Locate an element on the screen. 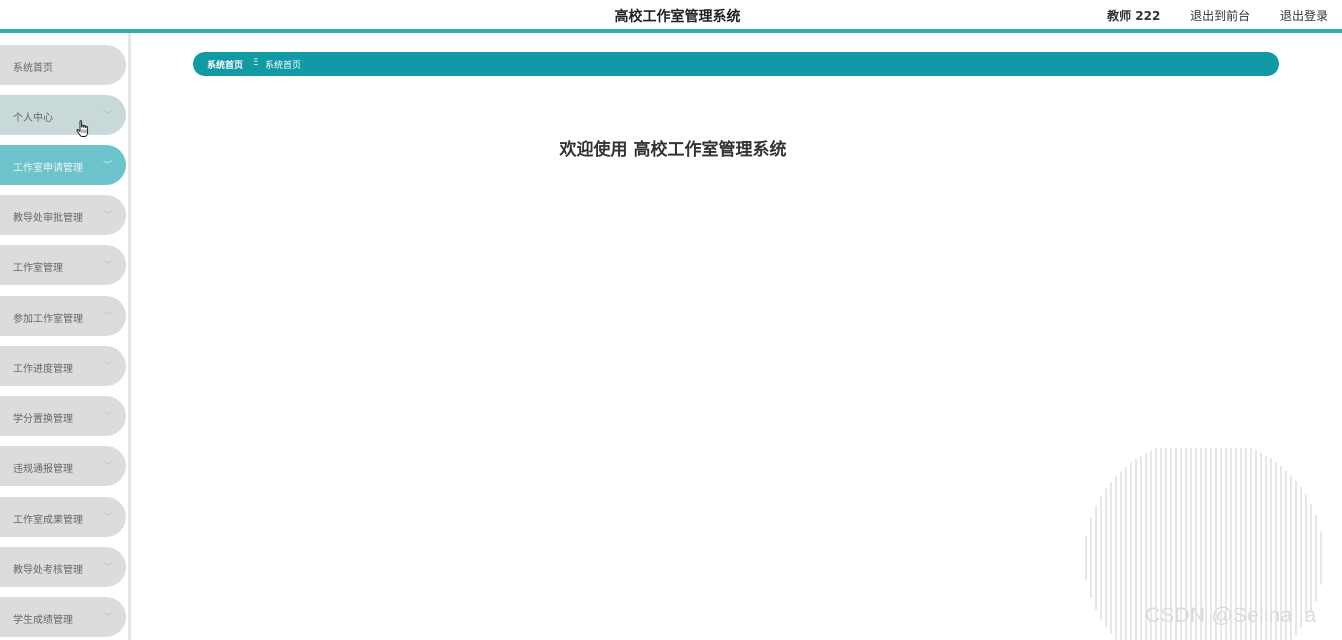 Image resolution: width=1342 pixels, height=640 pixels. sidebar-item-work-progress: 工作进度管理 ﹀ is located at coordinates (63, 366).